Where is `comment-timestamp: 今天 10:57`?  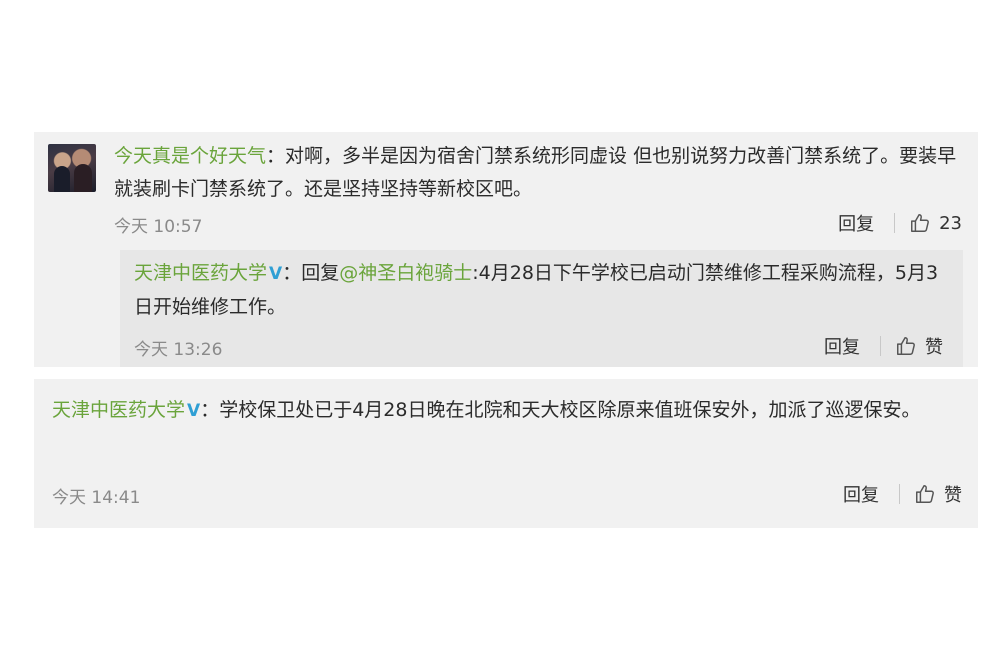 comment-timestamp: 今天 10:57 is located at coordinates (158, 227).